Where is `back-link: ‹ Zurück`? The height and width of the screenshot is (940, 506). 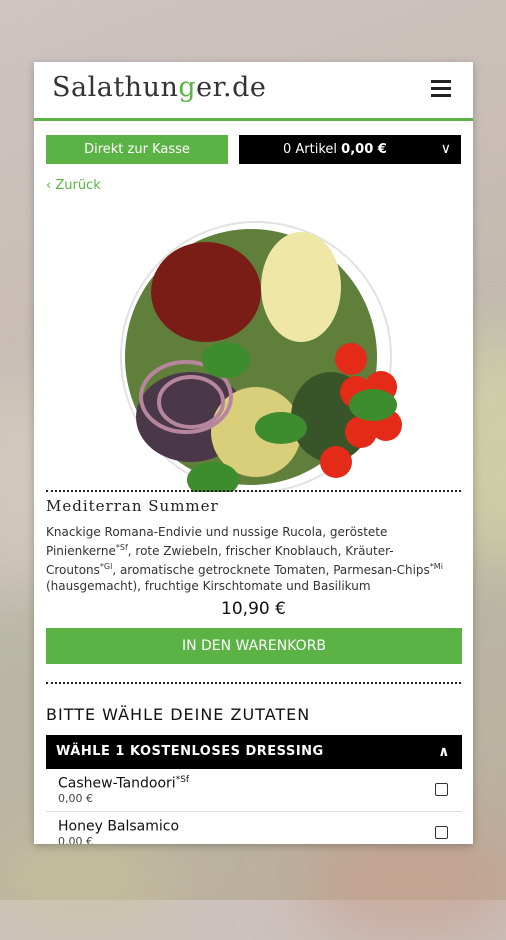 back-link: ‹ Zurück is located at coordinates (73, 185).